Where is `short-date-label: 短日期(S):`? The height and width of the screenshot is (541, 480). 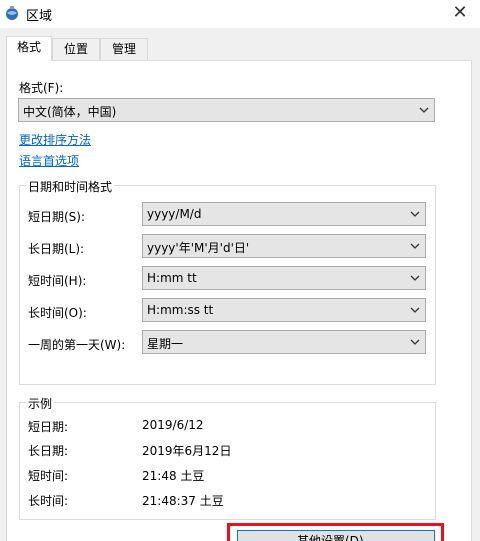
short-date-label: 短日期(S): is located at coordinates (57, 217).